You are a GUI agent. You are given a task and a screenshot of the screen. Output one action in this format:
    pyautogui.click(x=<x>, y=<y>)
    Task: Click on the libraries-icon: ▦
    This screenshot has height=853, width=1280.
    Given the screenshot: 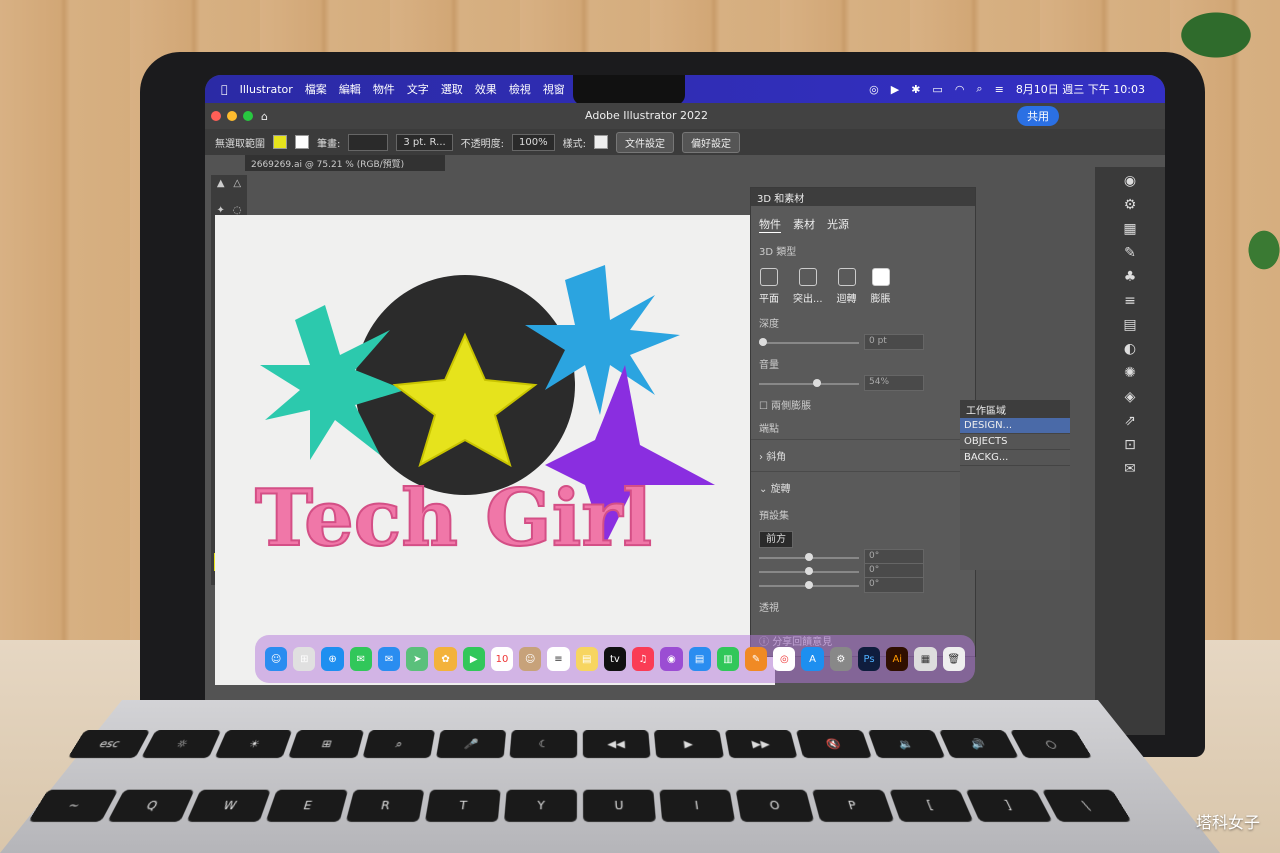 What is the action you would take?
    pyautogui.click(x=1130, y=229)
    